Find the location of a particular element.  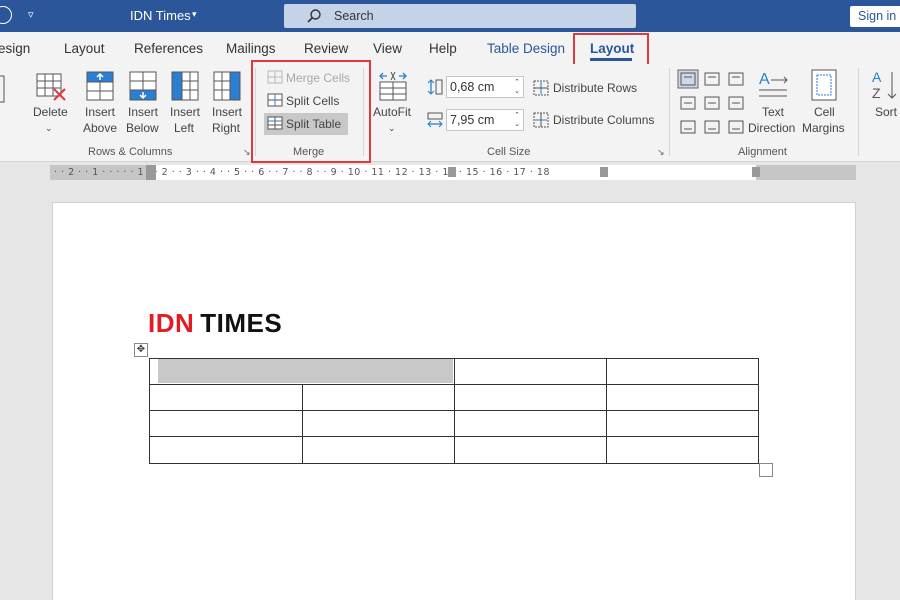

title-bar: ▿ IDN Times ▾ Search Sign in is located at coordinates (450, 16).